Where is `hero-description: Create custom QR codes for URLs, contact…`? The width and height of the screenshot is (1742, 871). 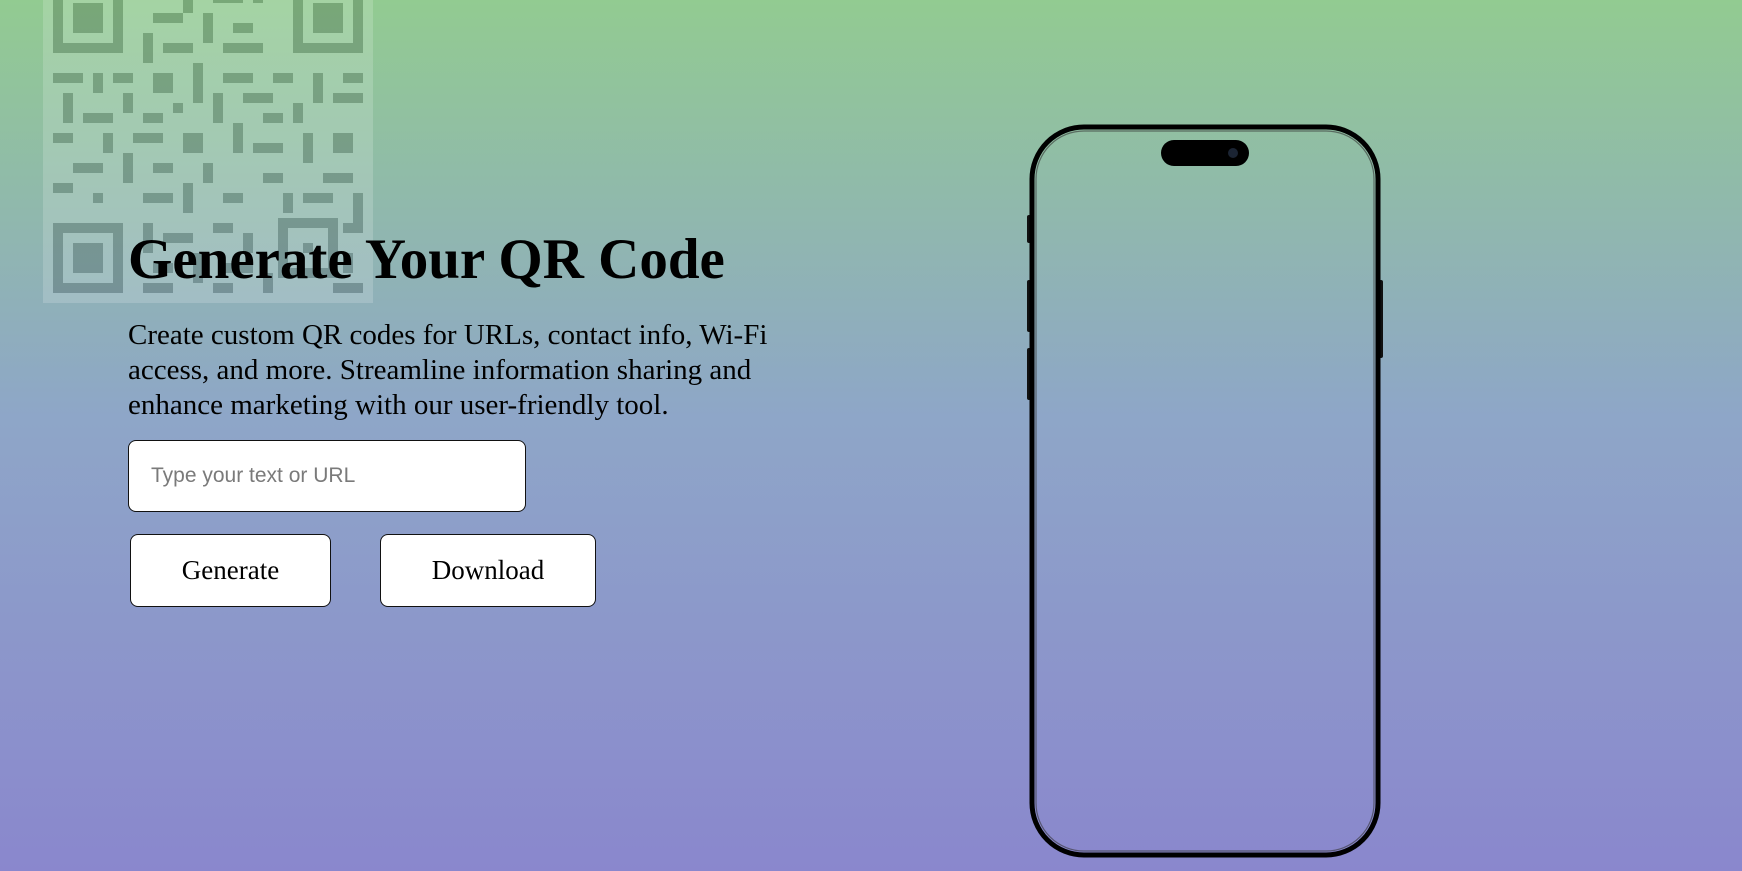
hero-description: Create custom QR codes for URLs, contact… is located at coordinates (448, 370).